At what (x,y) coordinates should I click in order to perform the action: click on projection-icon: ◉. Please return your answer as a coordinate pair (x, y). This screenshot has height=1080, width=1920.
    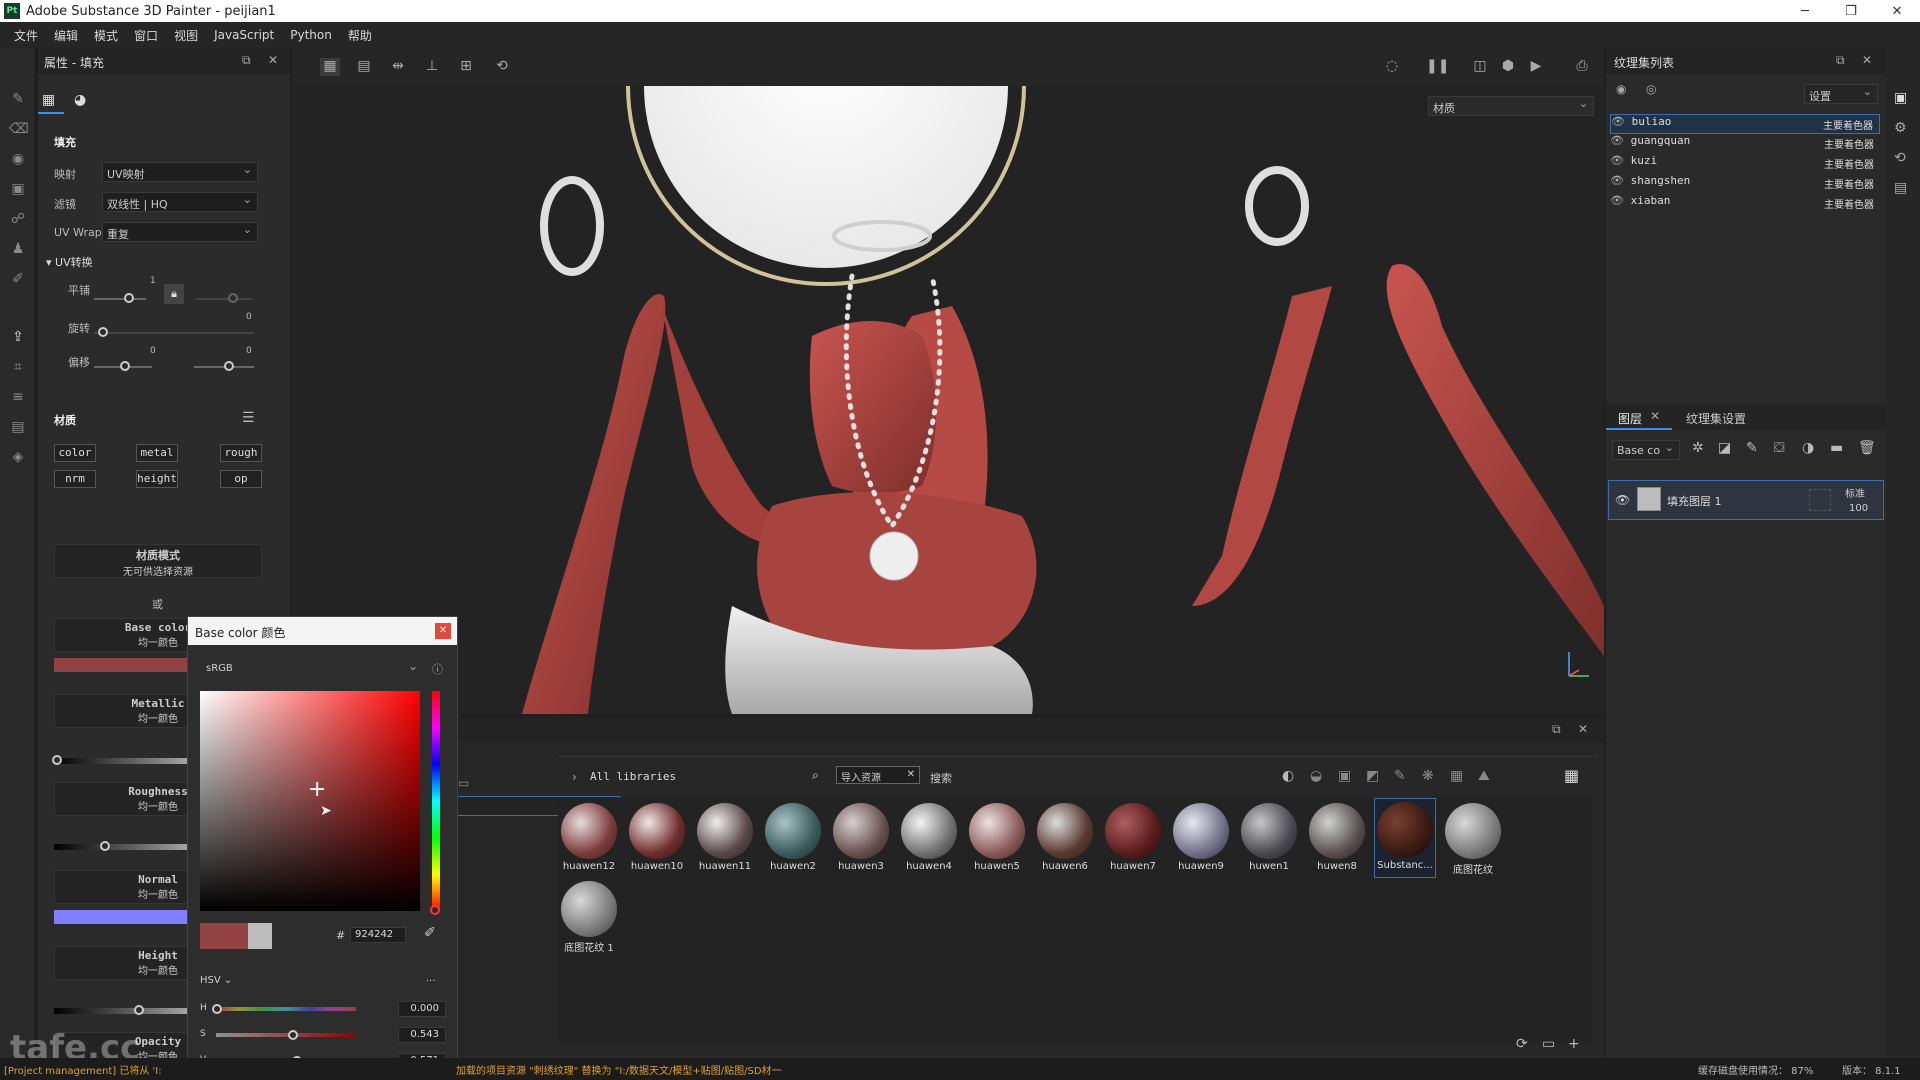
    Looking at the image, I should click on (18, 159).